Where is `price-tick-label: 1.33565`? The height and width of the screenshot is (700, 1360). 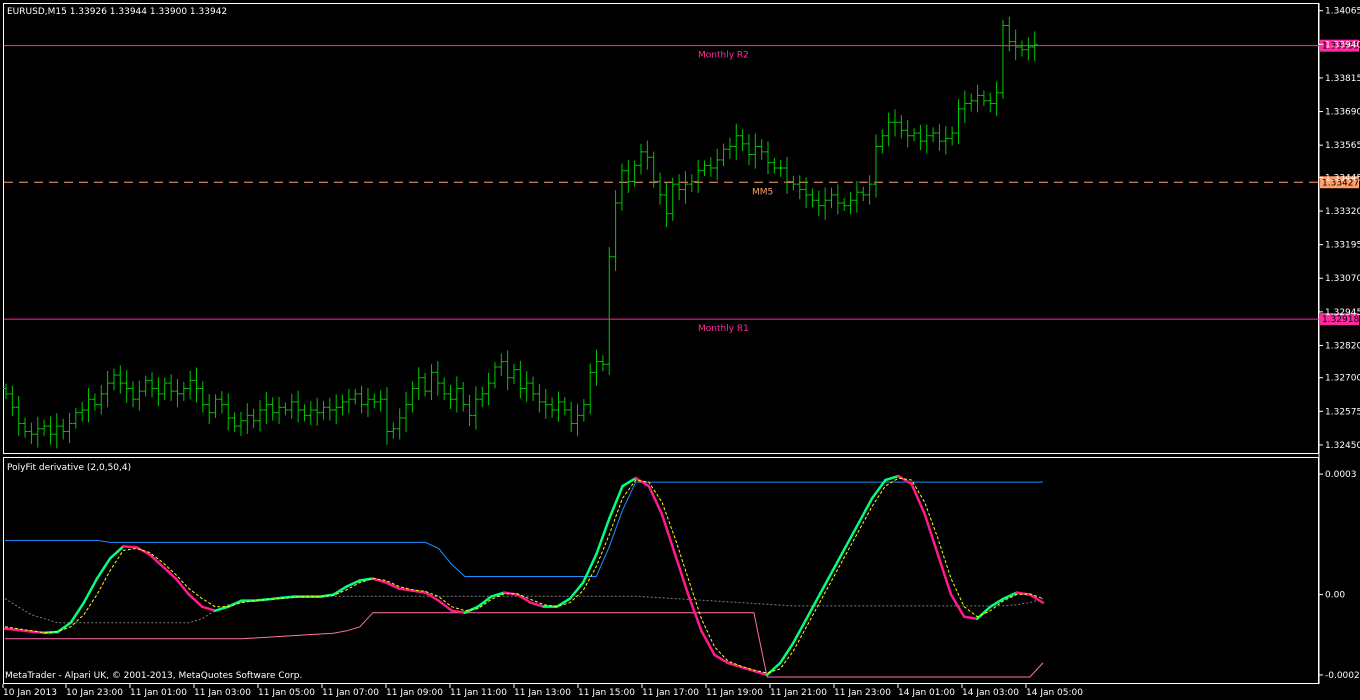 price-tick-label: 1.33565 is located at coordinates (1342, 146).